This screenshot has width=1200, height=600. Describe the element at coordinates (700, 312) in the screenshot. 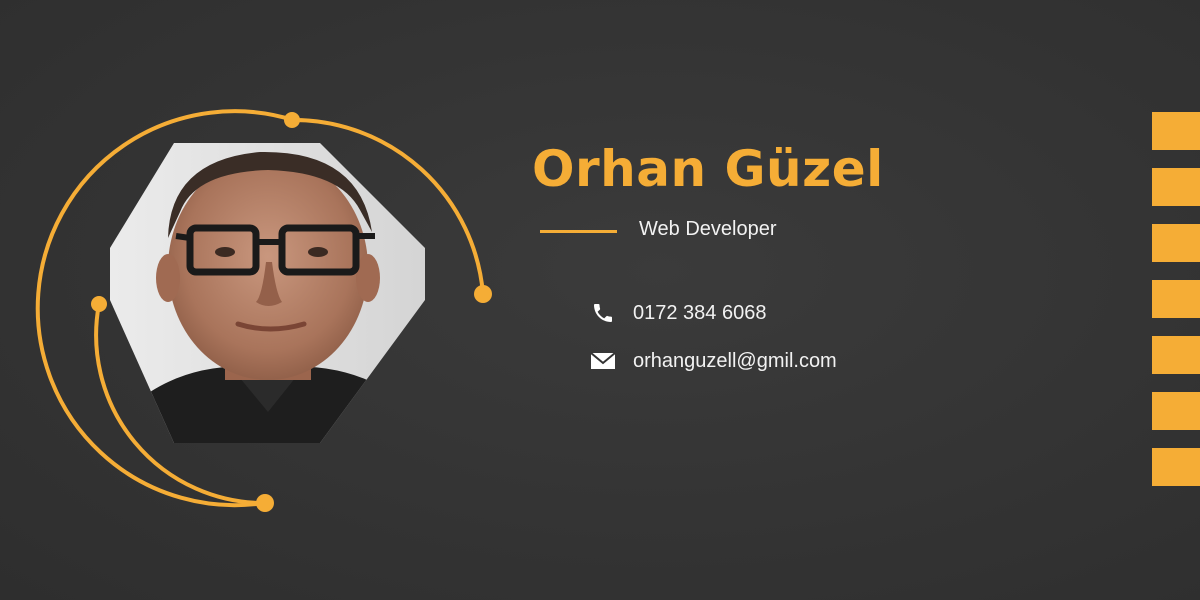

I see `phone-number: 0172 384 6068` at that location.